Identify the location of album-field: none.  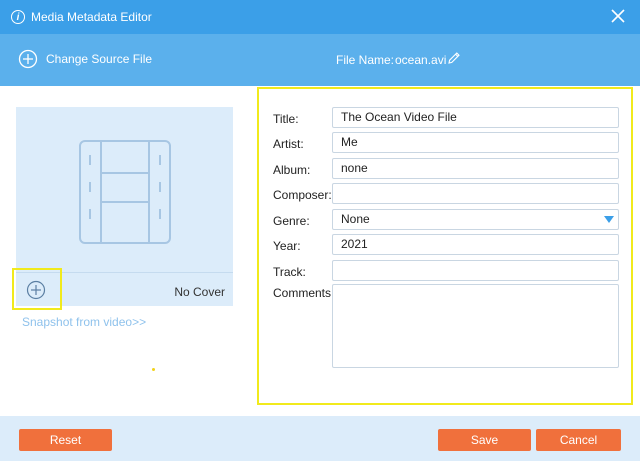
(475, 168).